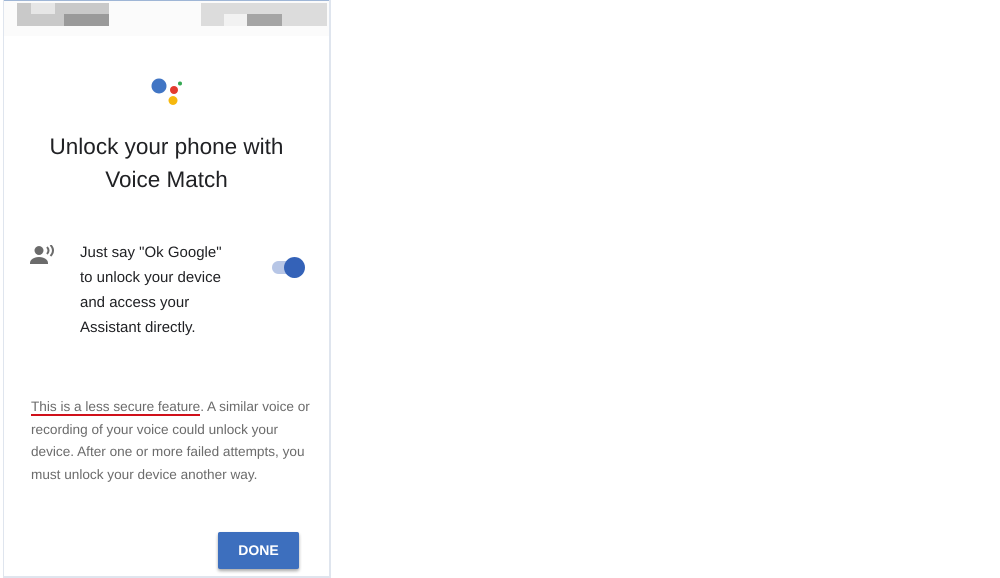 The width and height of the screenshot is (1000, 578). What do you see at coordinates (170, 441) in the screenshot?
I see `security-notice: This is a less secure feature. A similar voice or recording of your voice could unlock your device. After one or more failed attempts, you must unlock your device another way.` at bounding box center [170, 441].